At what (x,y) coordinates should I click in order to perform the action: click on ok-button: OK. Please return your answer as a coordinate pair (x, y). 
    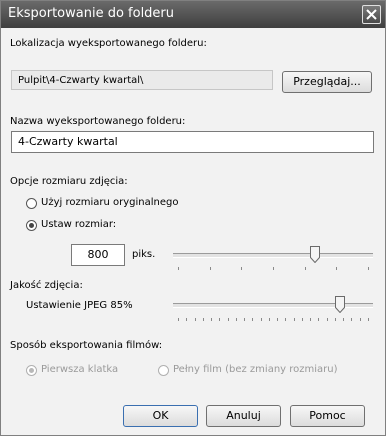
    Looking at the image, I should click on (160, 416).